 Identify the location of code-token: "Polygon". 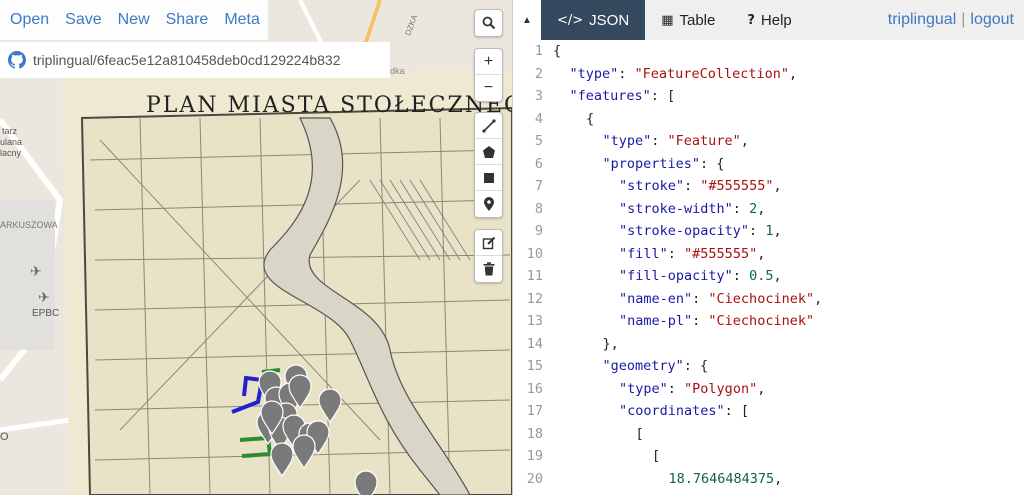
(721, 388).